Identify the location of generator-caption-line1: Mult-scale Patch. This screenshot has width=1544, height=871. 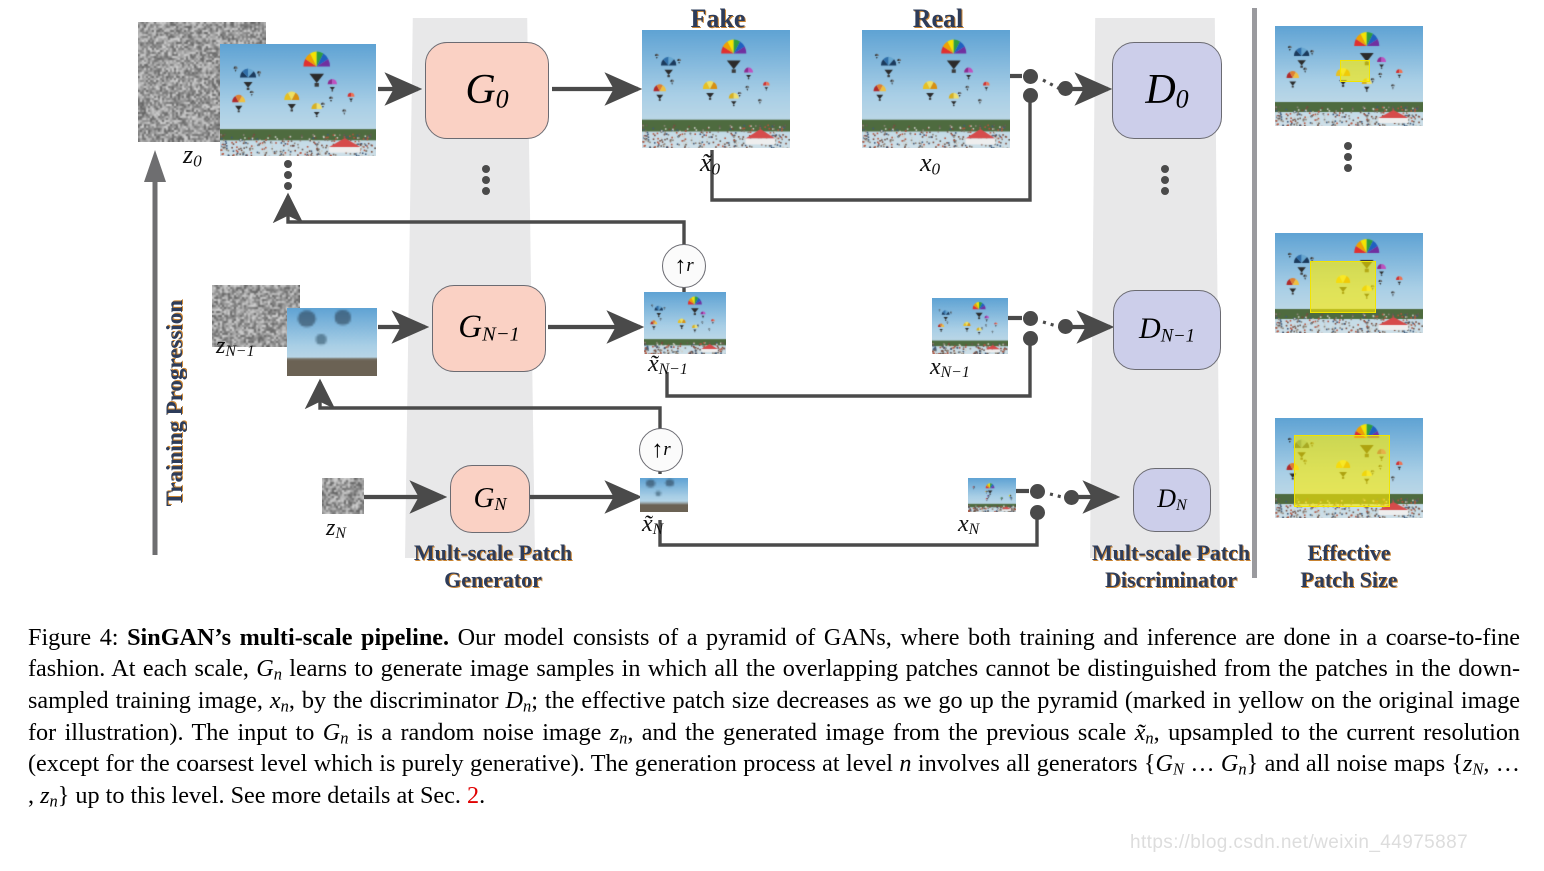
(493, 552).